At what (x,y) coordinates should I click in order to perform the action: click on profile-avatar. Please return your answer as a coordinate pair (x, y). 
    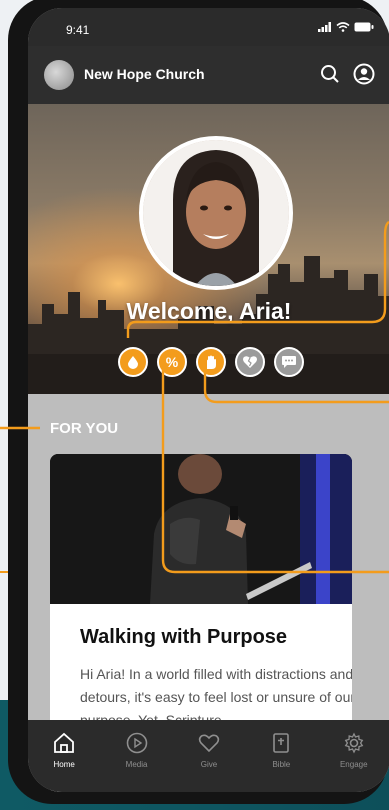
    Looking at the image, I should click on (216, 213).